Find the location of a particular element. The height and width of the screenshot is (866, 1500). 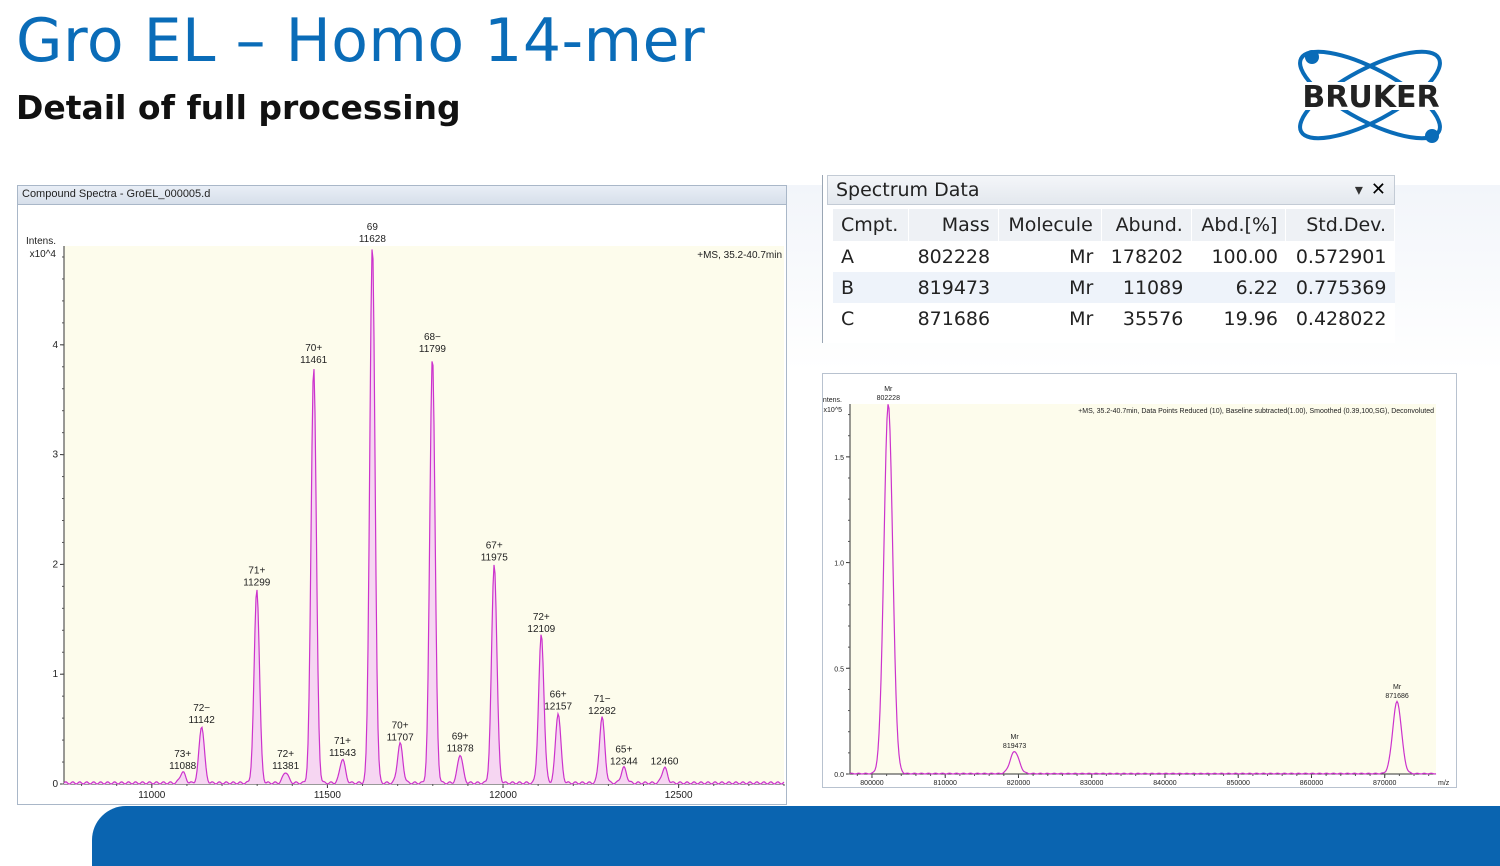

y-axis-unit: x10^5 is located at coordinates (833, 410).